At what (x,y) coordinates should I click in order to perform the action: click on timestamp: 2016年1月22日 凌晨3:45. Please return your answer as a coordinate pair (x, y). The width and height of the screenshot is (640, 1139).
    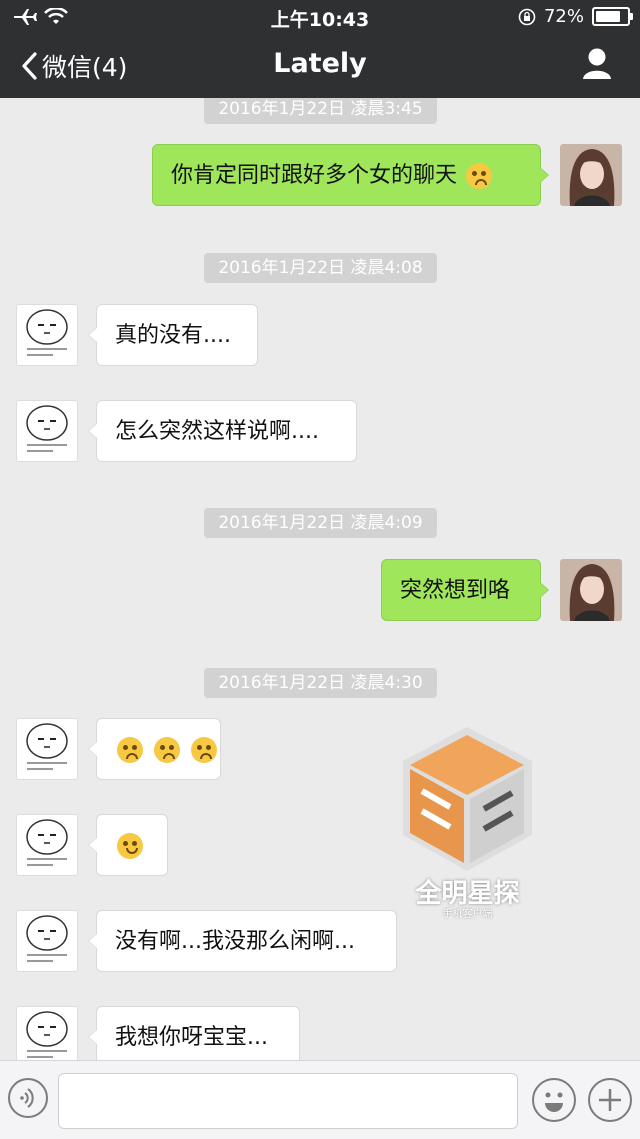
    Looking at the image, I should click on (320, 111).